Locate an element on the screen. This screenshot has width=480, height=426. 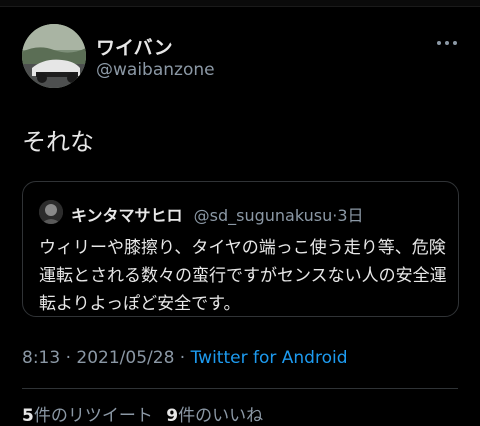
quoted-author-name: キンタマサヒロ is located at coordinates (127, 215).